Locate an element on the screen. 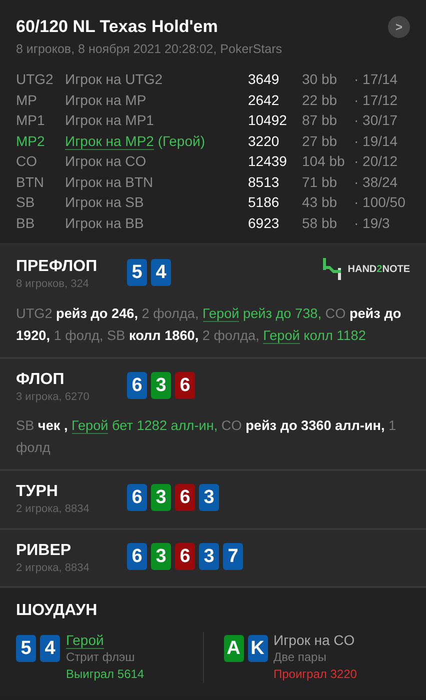 This screenshot has height=700, width=426. action-log: SB чек , Герой бет 1282 алл-ин, CO рейз до 3360 алл-ин, 1 фолд is located at coordinates (207, 437).